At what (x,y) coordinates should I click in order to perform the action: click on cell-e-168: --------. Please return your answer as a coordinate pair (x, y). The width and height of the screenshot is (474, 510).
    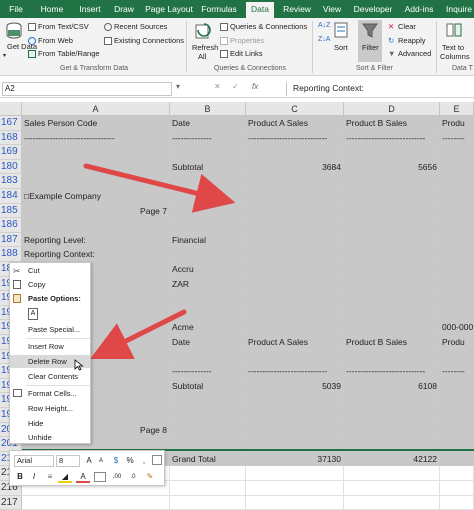
    Looking at the image, I should click on (457, 138).